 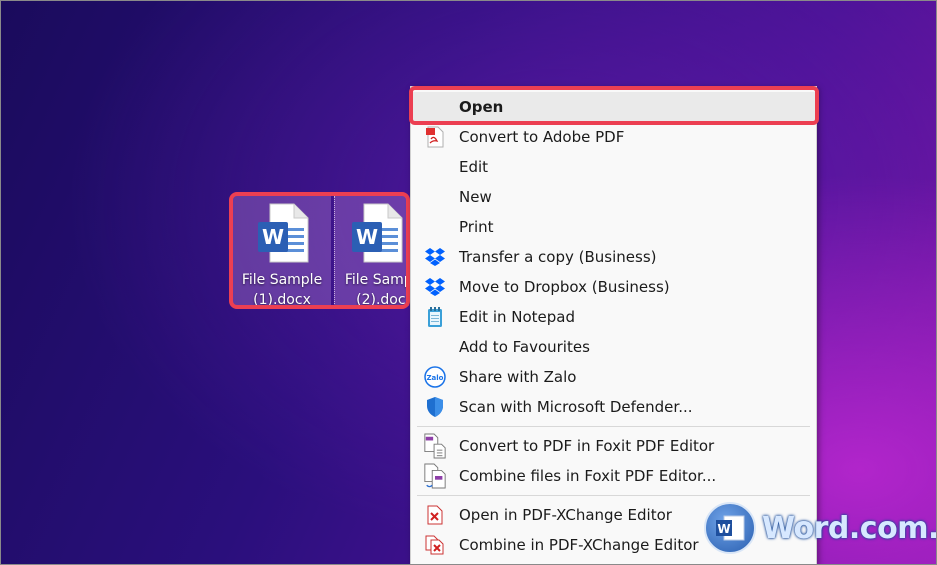 What do you see at coordinates (542, 137) in the screenshot?
I see `menu-item-label: Convert to Adobe PDF` at bounding box center [542, 137].